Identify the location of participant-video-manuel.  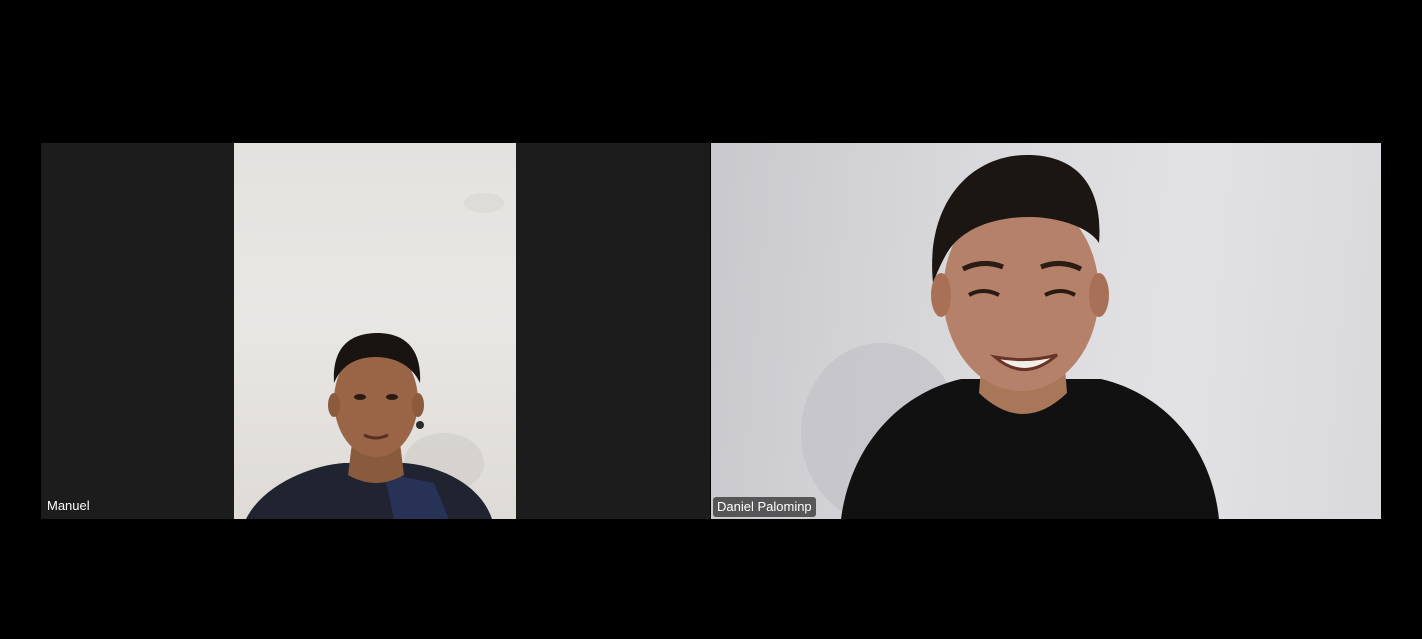
(375, 331).